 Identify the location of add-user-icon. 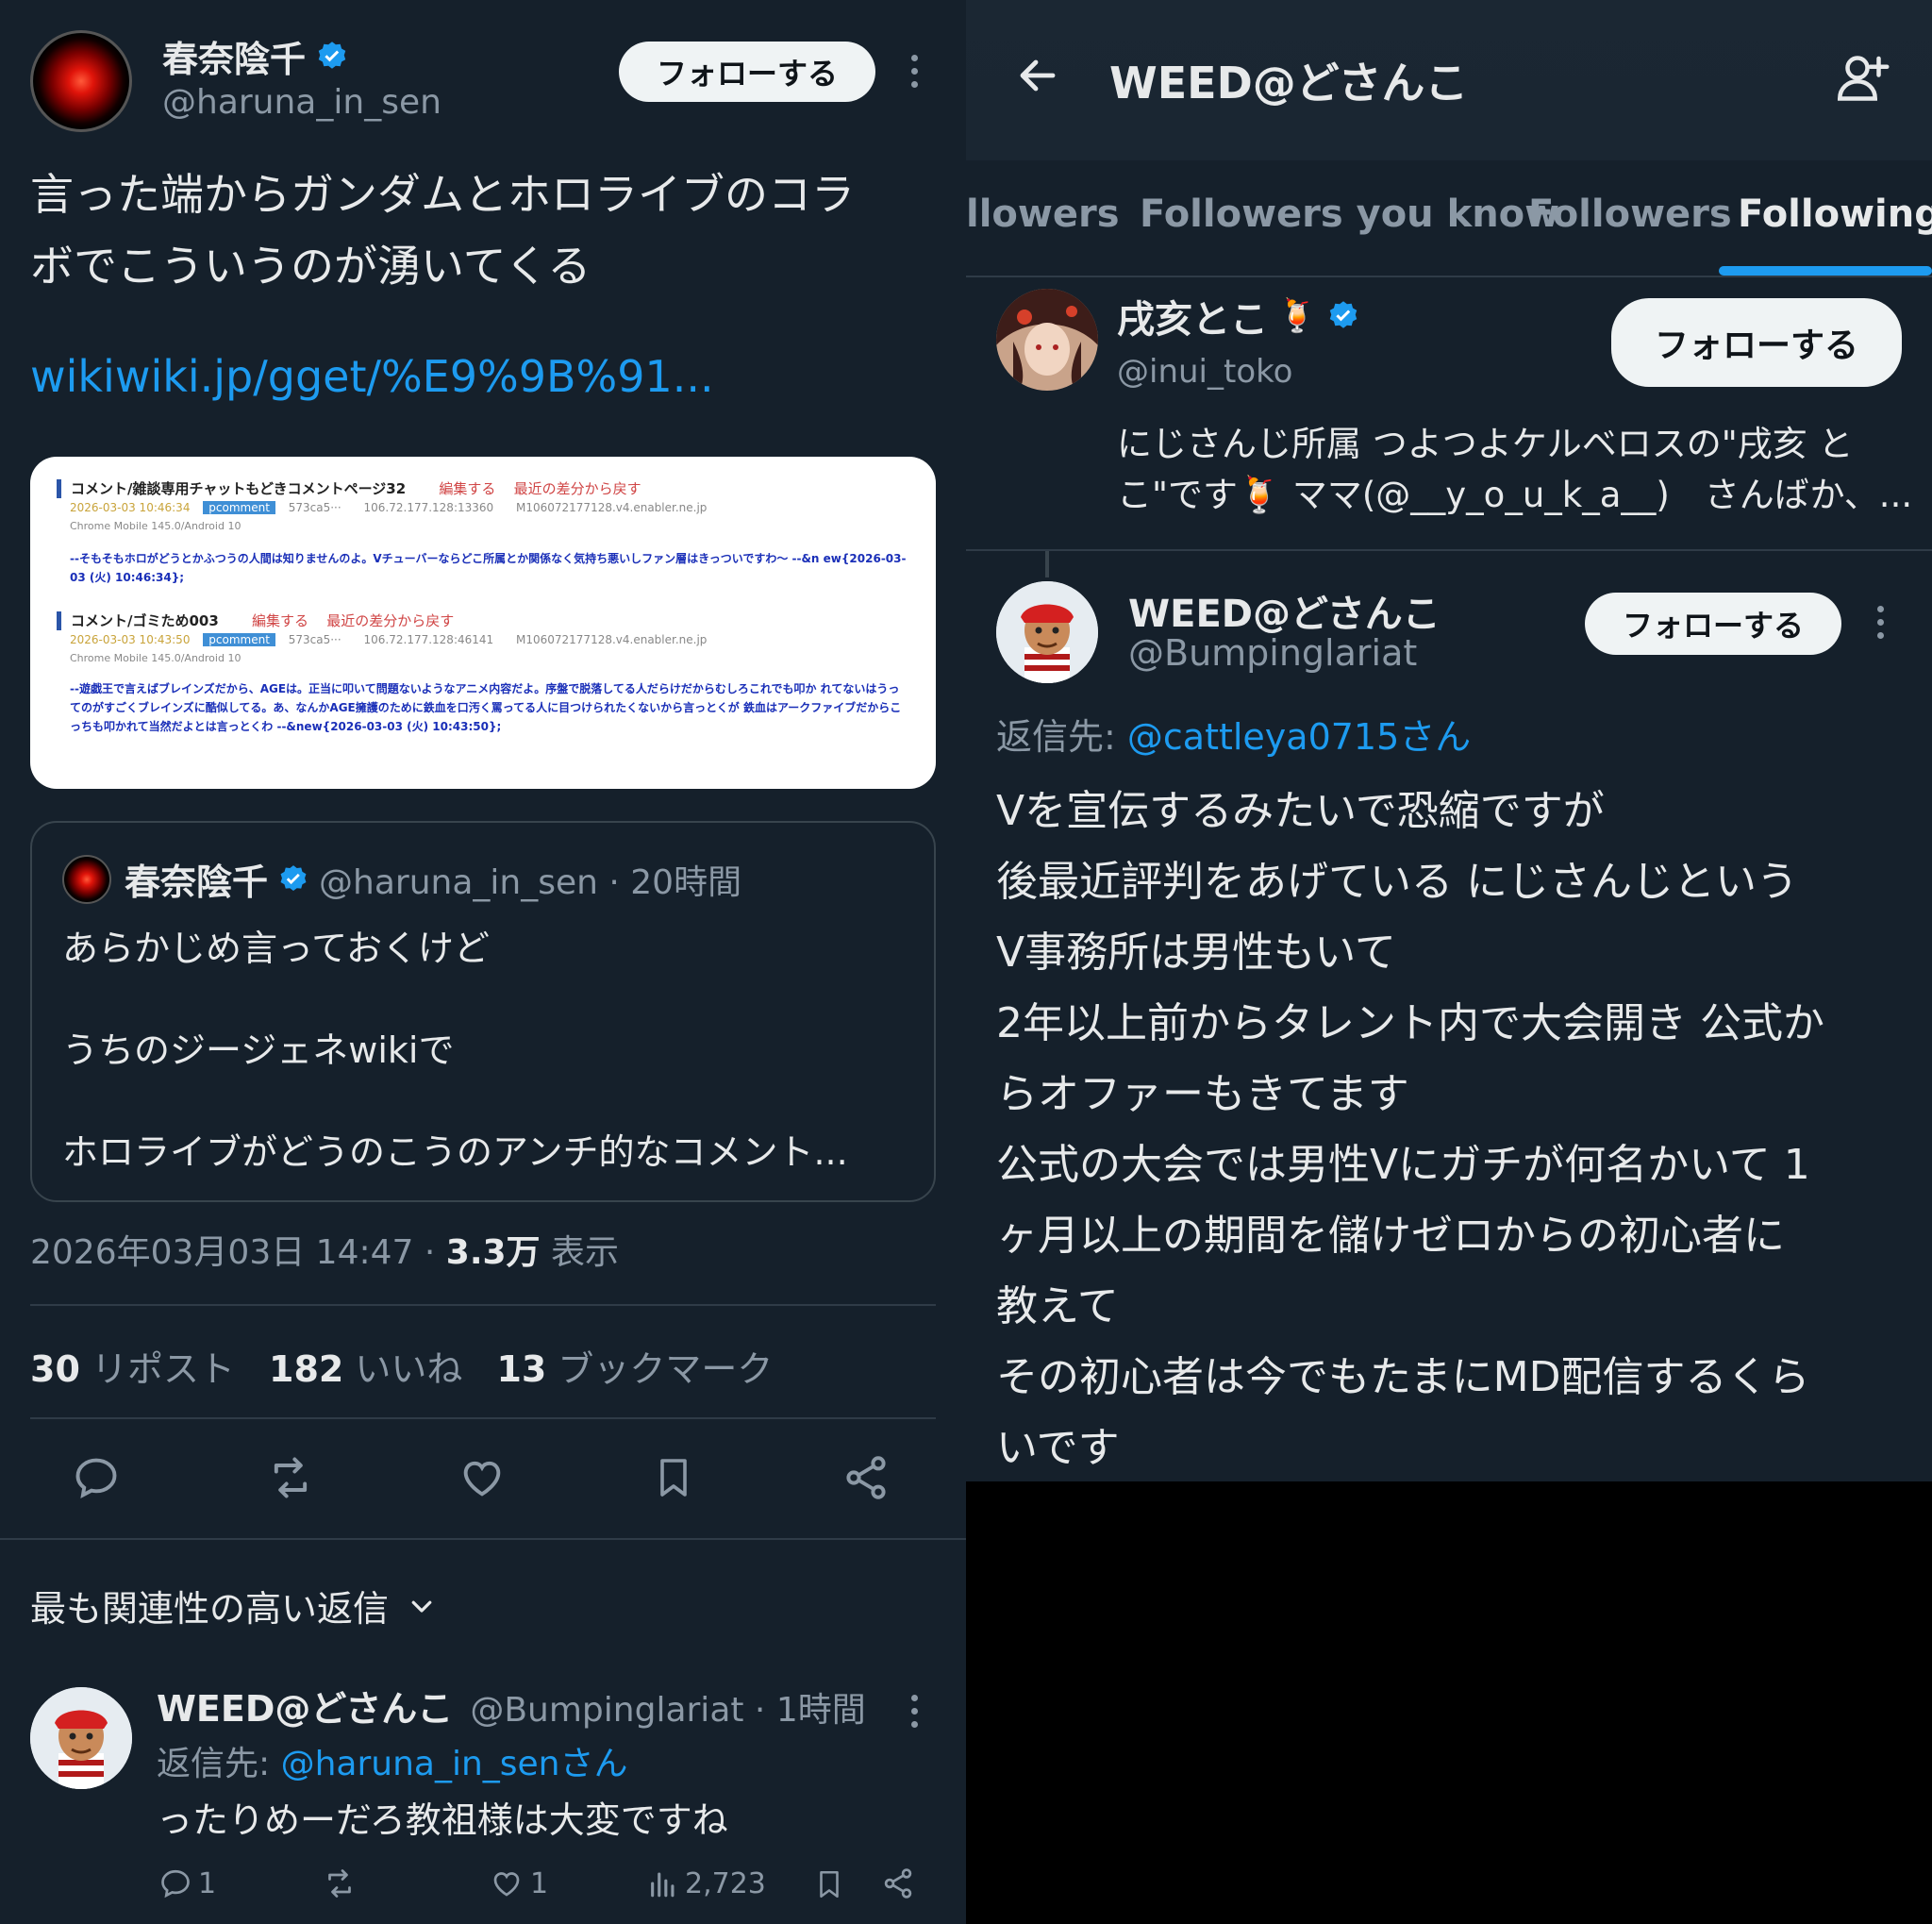
(1862, 77).